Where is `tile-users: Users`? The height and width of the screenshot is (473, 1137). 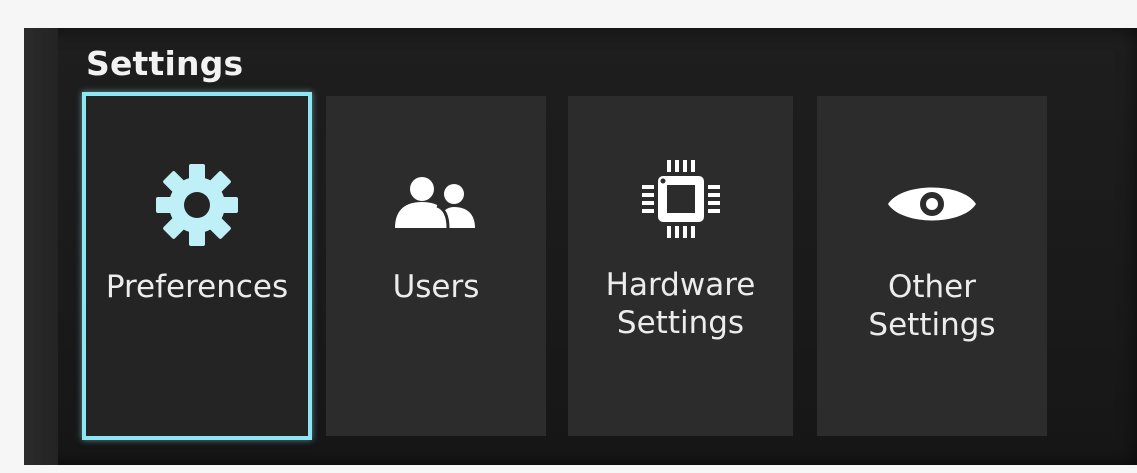
tile-users: Users is located at coordinates (436, 266).